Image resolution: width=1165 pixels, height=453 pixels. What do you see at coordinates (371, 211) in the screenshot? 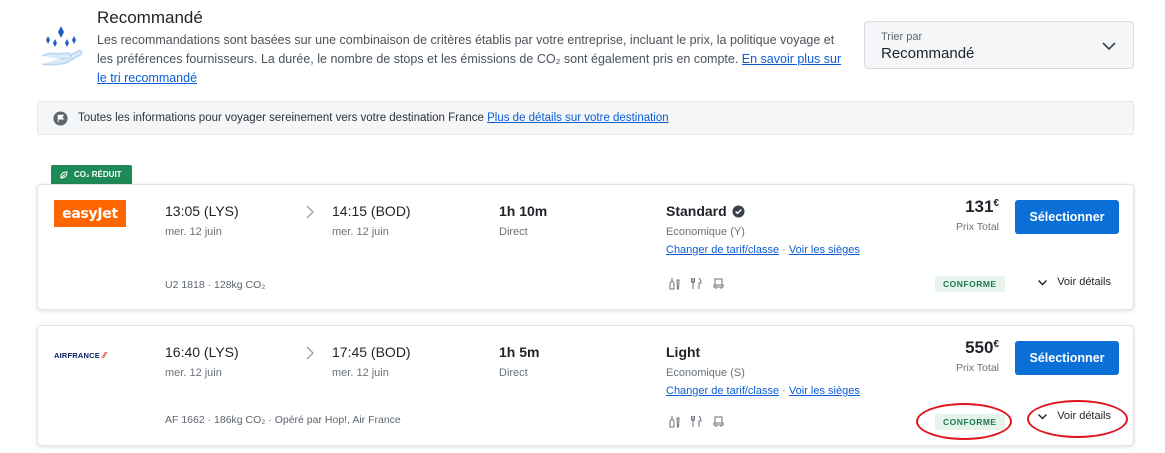
I see `arrival-time: 14:15 (BOD)` at bounding box center [371, 211].